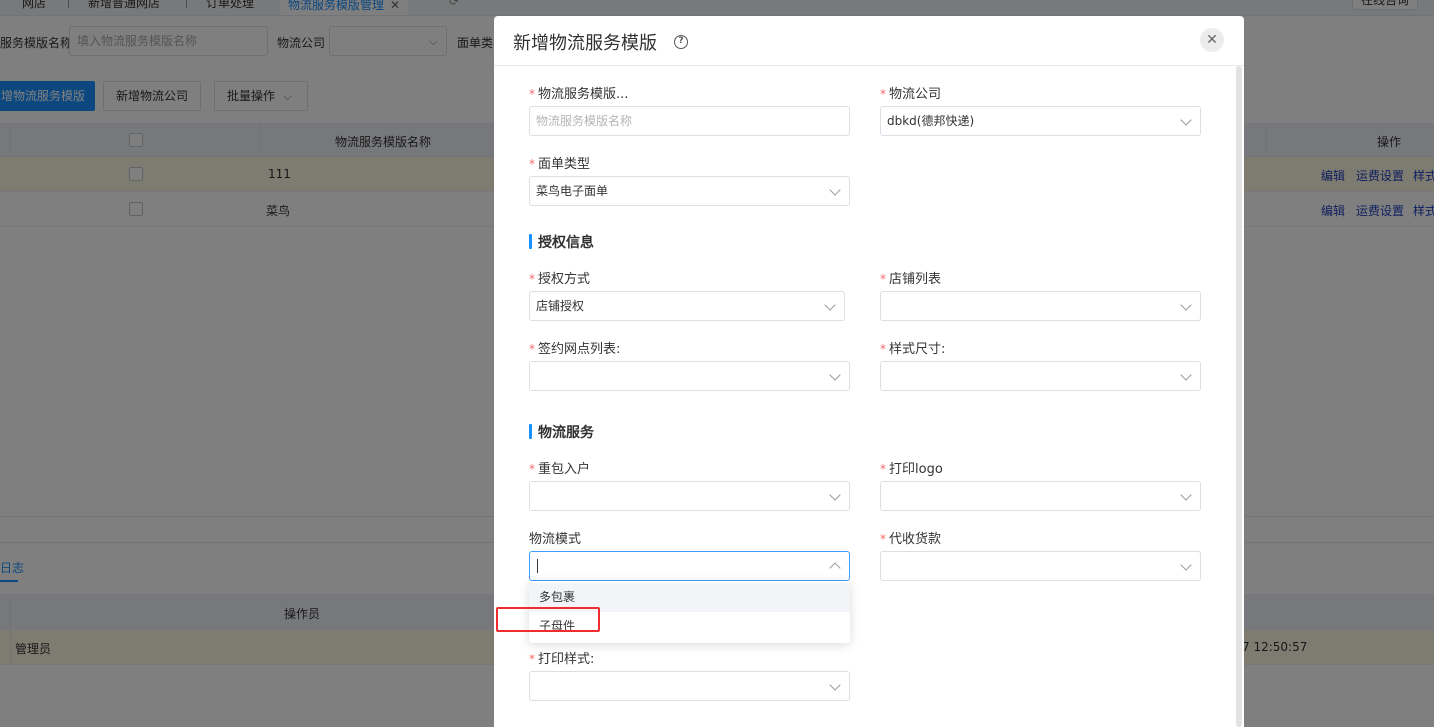  What do you see at coordinates (687, 306) in the screenshot?
I see `auth-mode-select: 店铺授权` at bounding box center [687, 306].